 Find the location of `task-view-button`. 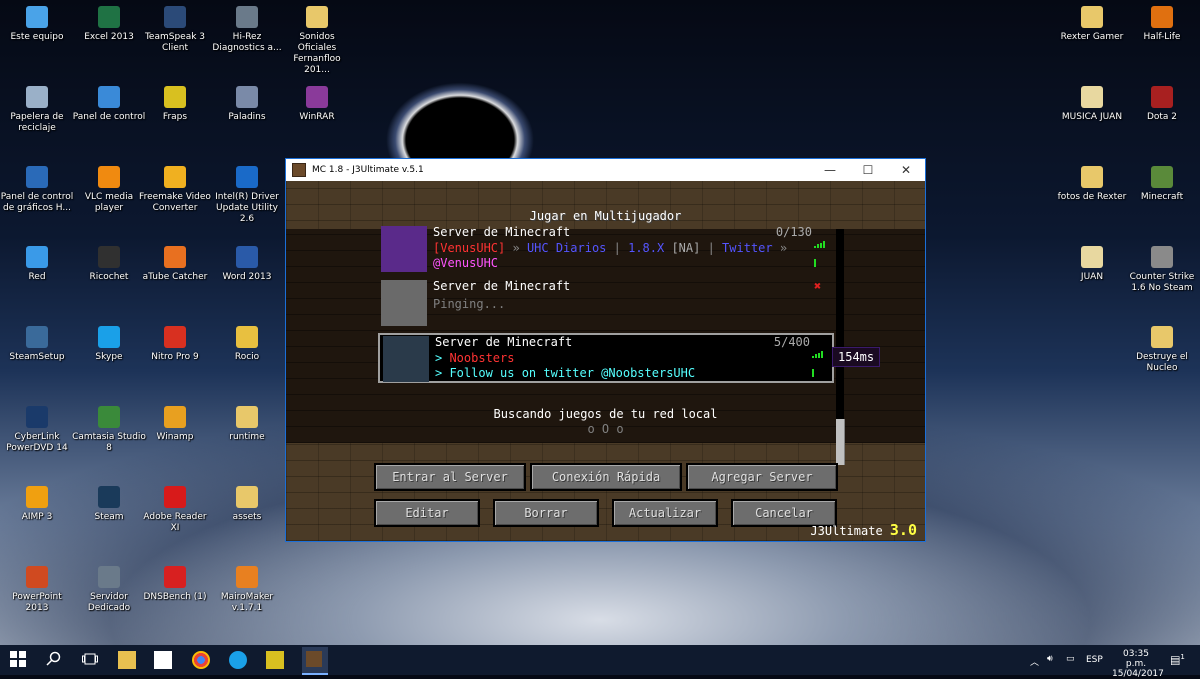

task-view-button is located at coordinates (91, 660).